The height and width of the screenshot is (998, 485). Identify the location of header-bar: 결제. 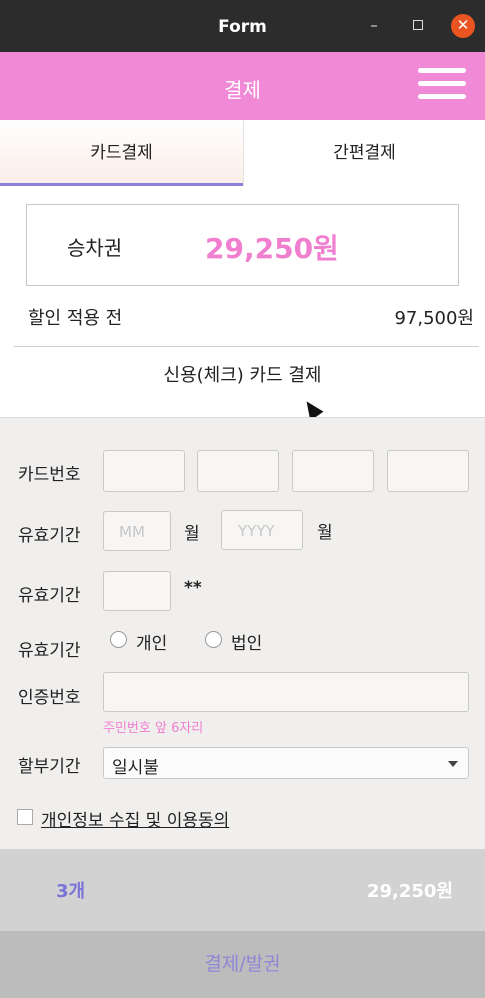
(242, 86).